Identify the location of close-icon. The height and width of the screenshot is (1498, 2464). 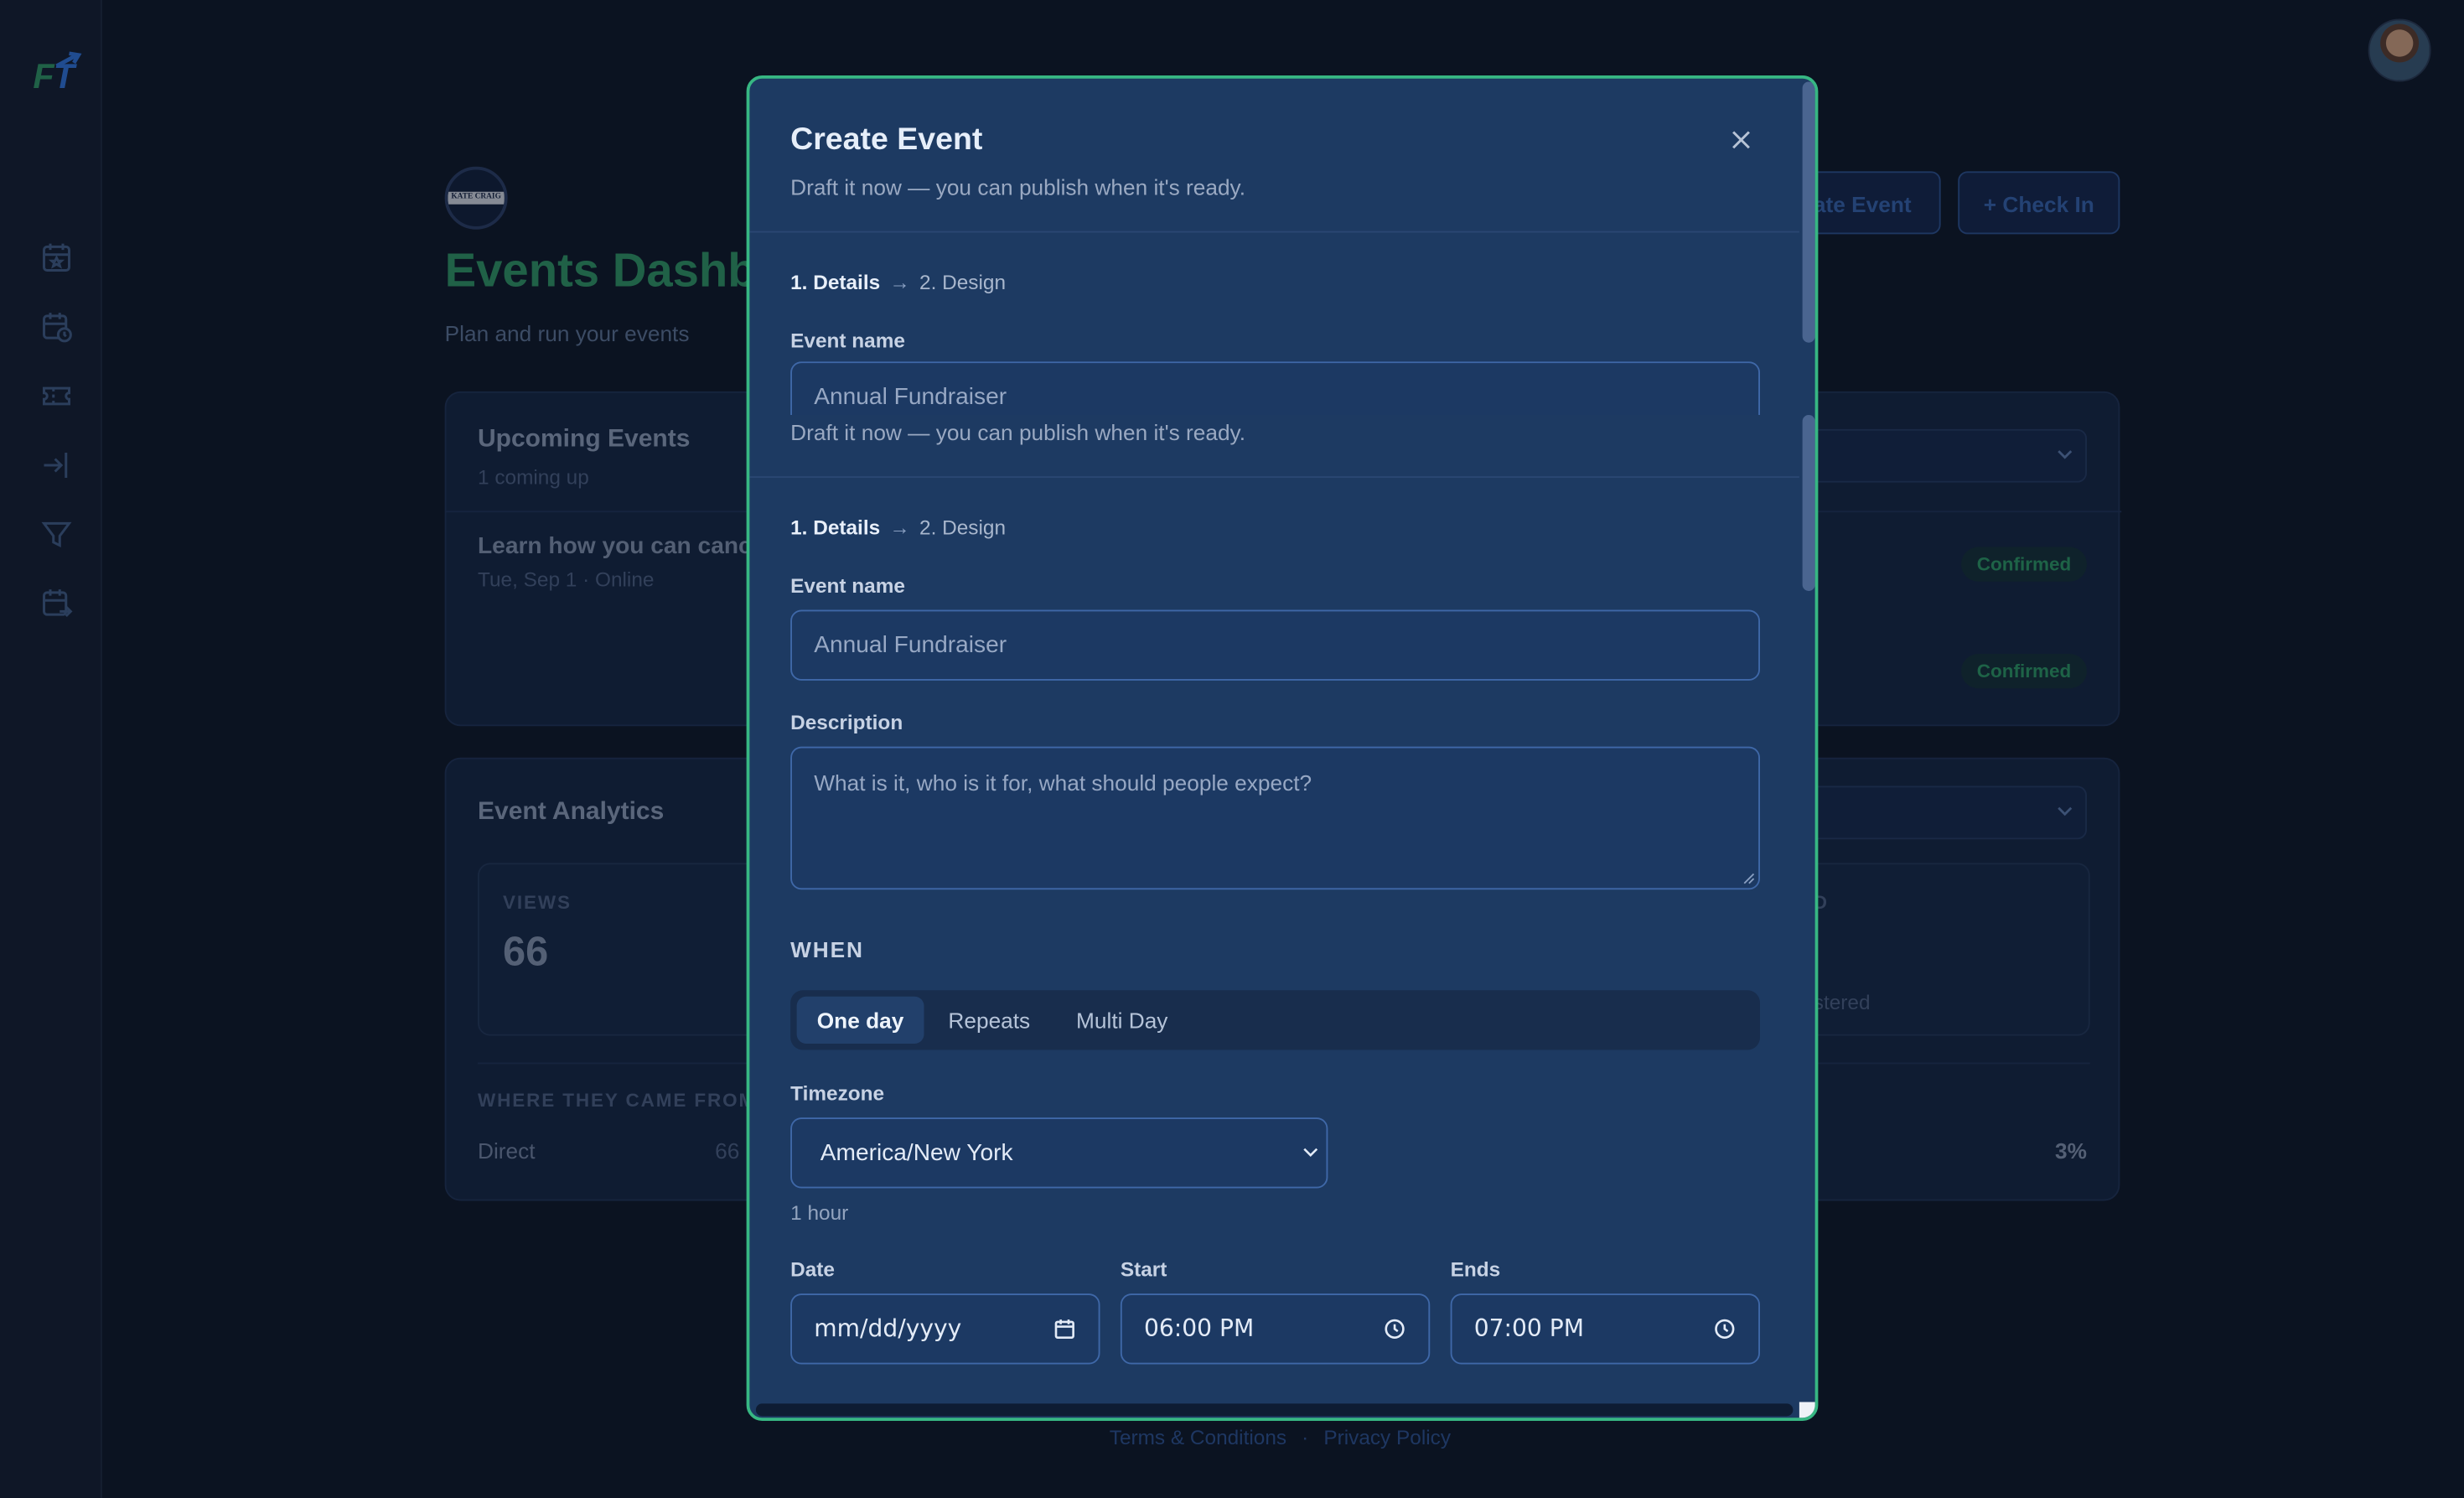
(1741, 140).